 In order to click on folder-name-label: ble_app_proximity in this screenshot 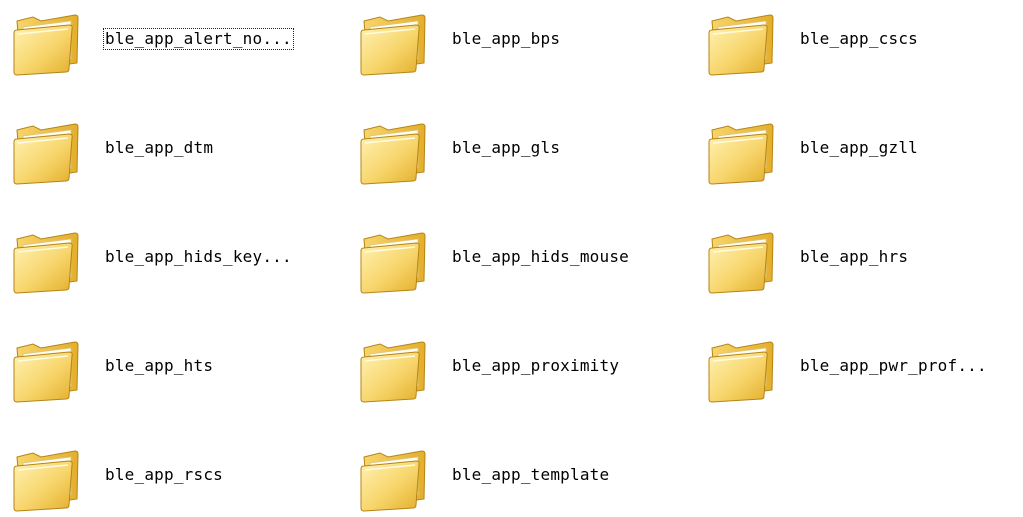, I will do `click(535, 366)`.